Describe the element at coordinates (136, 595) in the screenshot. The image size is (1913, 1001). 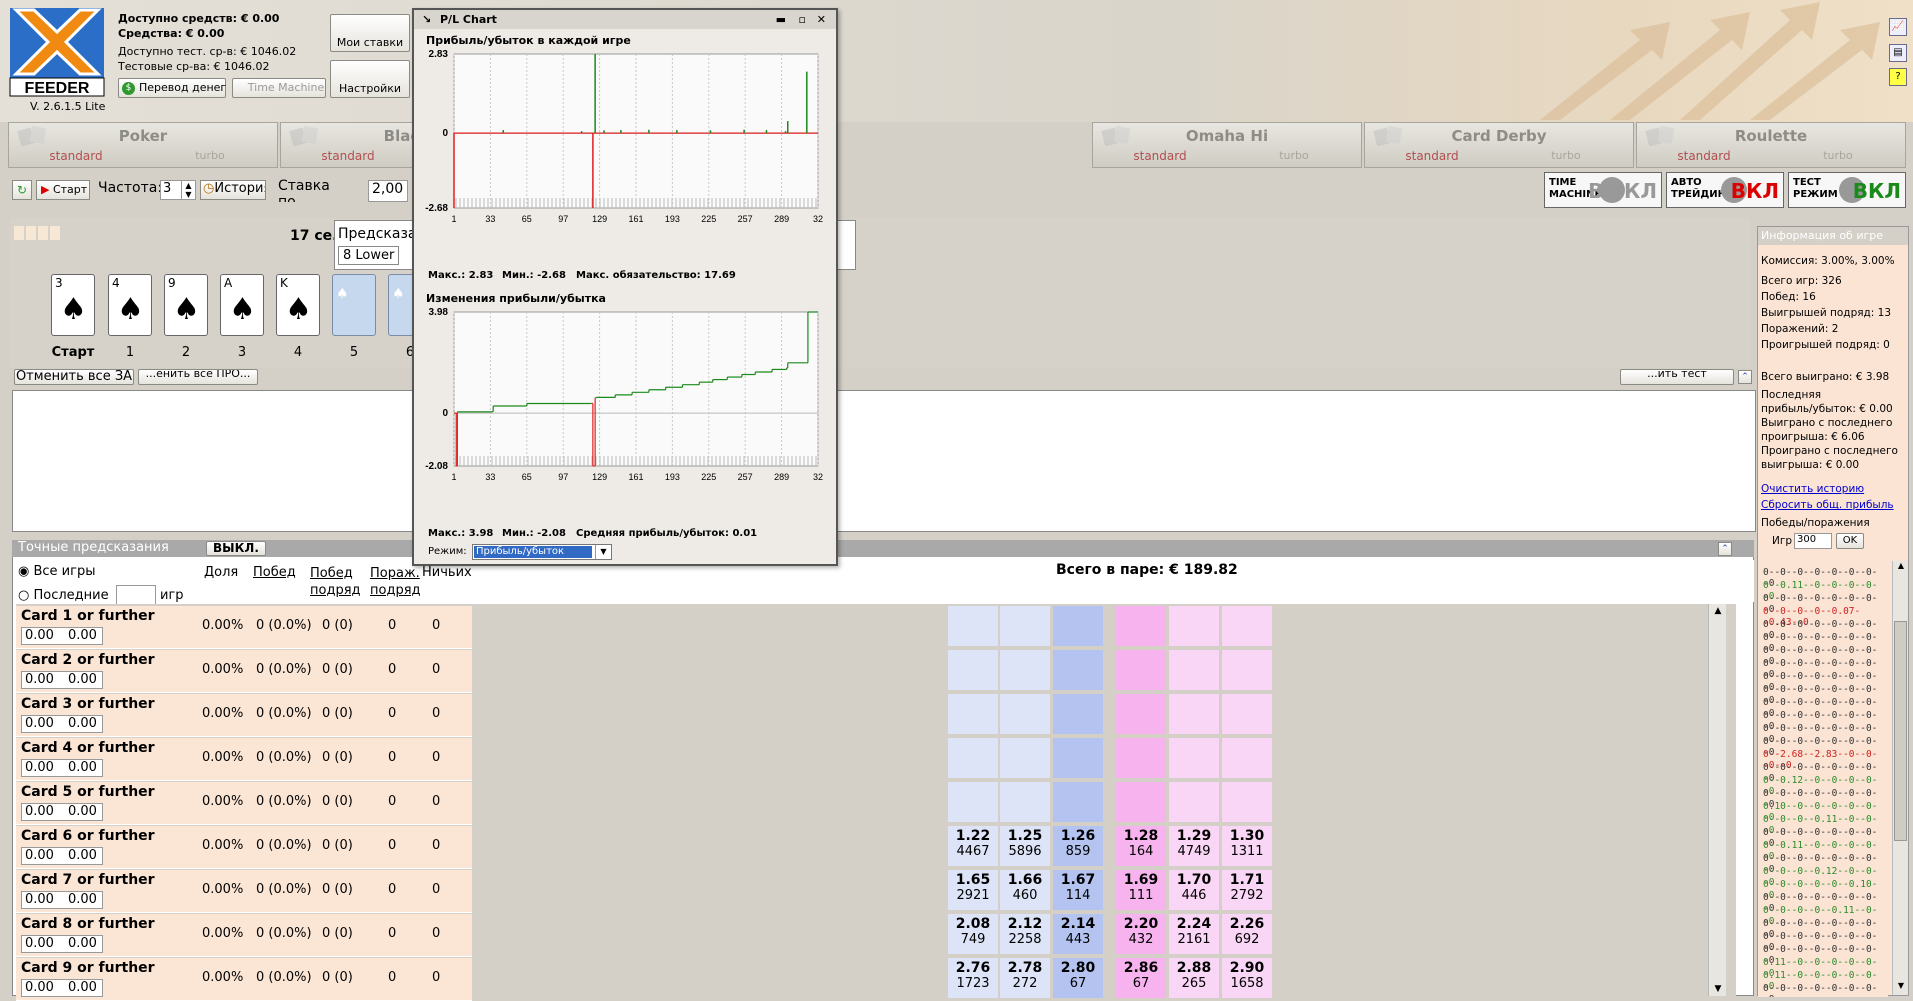
I see `last-games-input` at that location.